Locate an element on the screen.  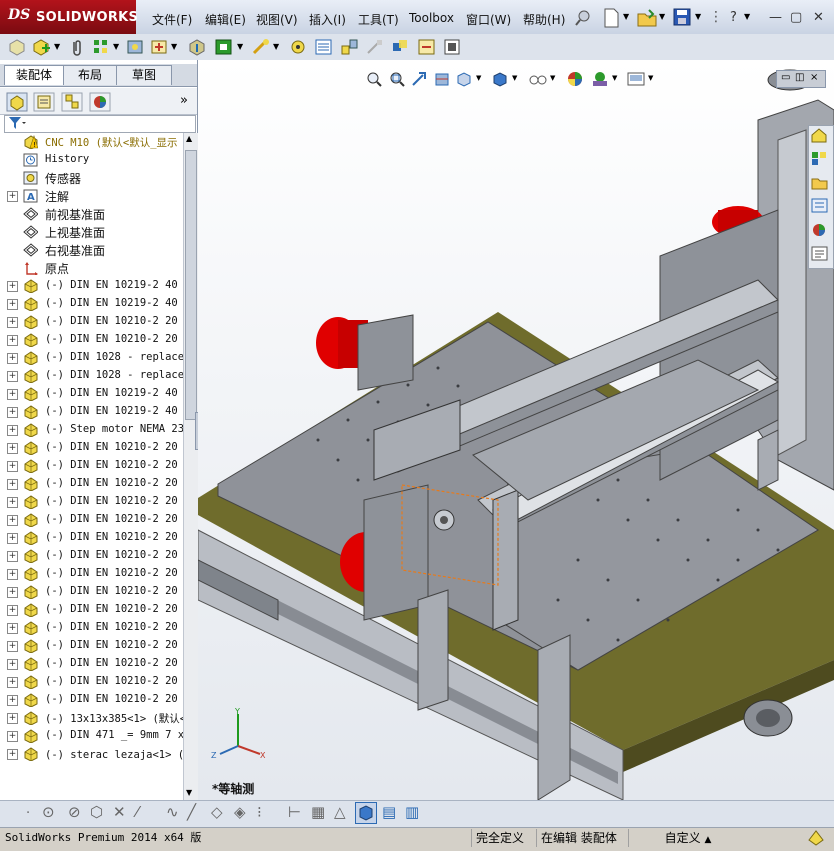
tree-item: + A 注解 is located at coordinates (91, 196).